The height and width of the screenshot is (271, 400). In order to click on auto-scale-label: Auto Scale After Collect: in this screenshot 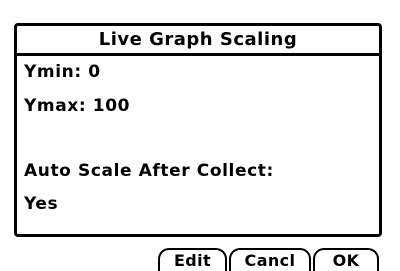, I will do `click(149, 171)`.